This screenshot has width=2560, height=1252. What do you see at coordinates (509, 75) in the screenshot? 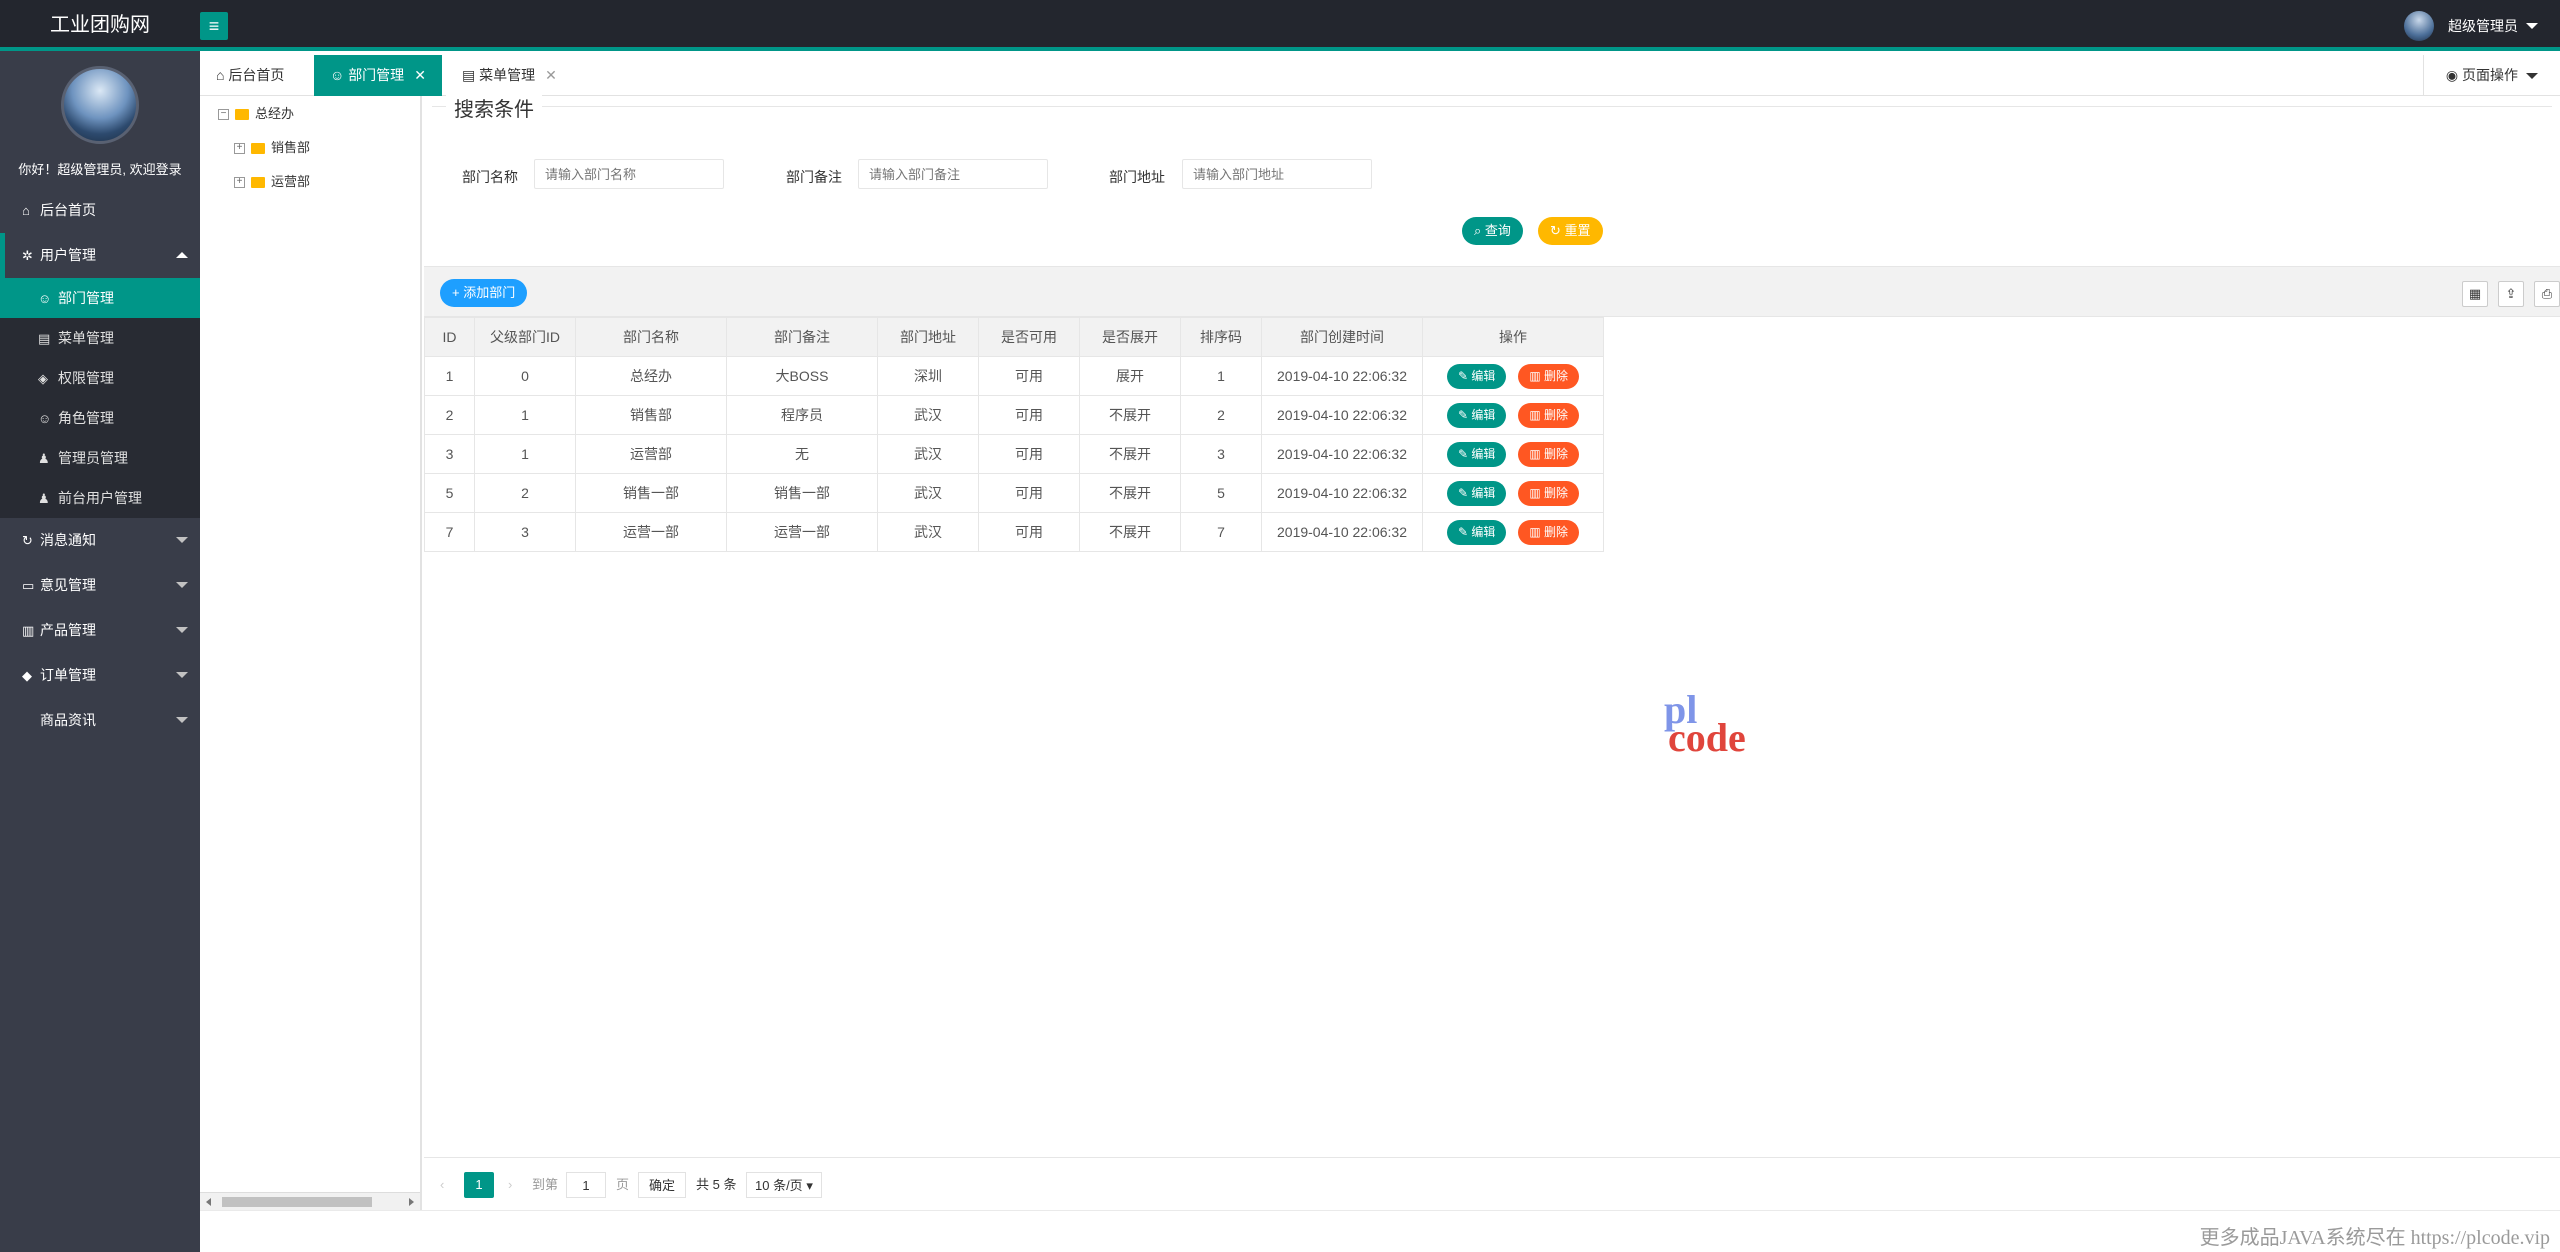
I see `tab-menu: ▤ 菜单管理 ✕` at bounding box center [509, 75].